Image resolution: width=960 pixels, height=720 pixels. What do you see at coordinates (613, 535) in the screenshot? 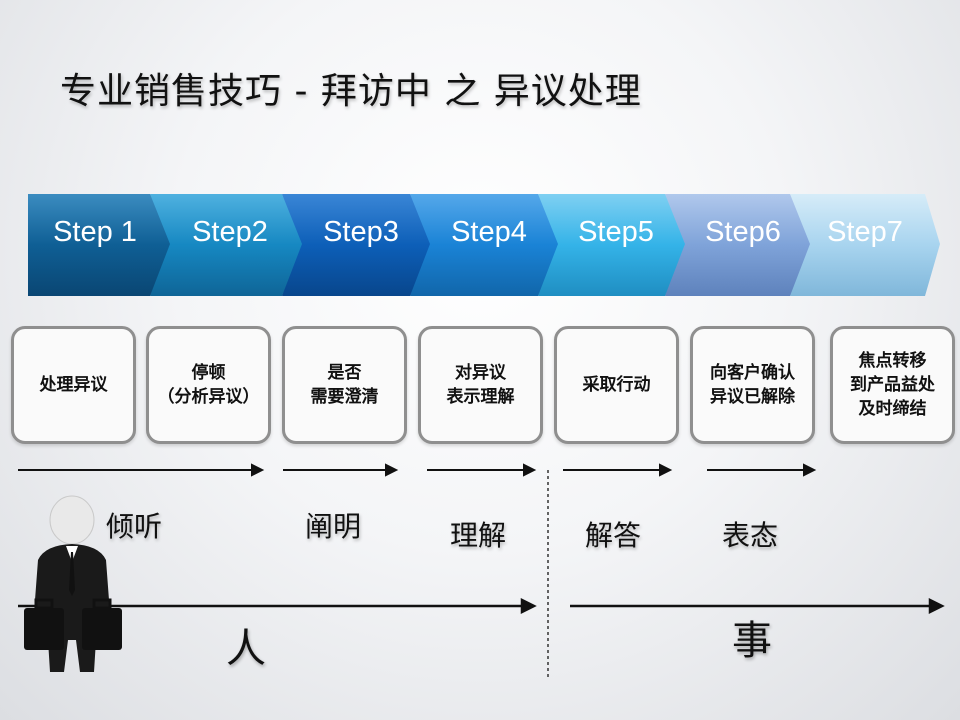
I see `word-answer: 解答` at bounding box center [613, 535].